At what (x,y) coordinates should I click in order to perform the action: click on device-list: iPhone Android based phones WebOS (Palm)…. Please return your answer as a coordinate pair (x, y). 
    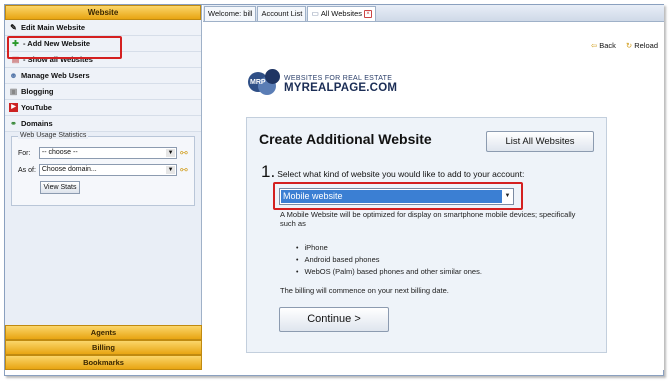
    Looking at the image, I should click on (389, 260).